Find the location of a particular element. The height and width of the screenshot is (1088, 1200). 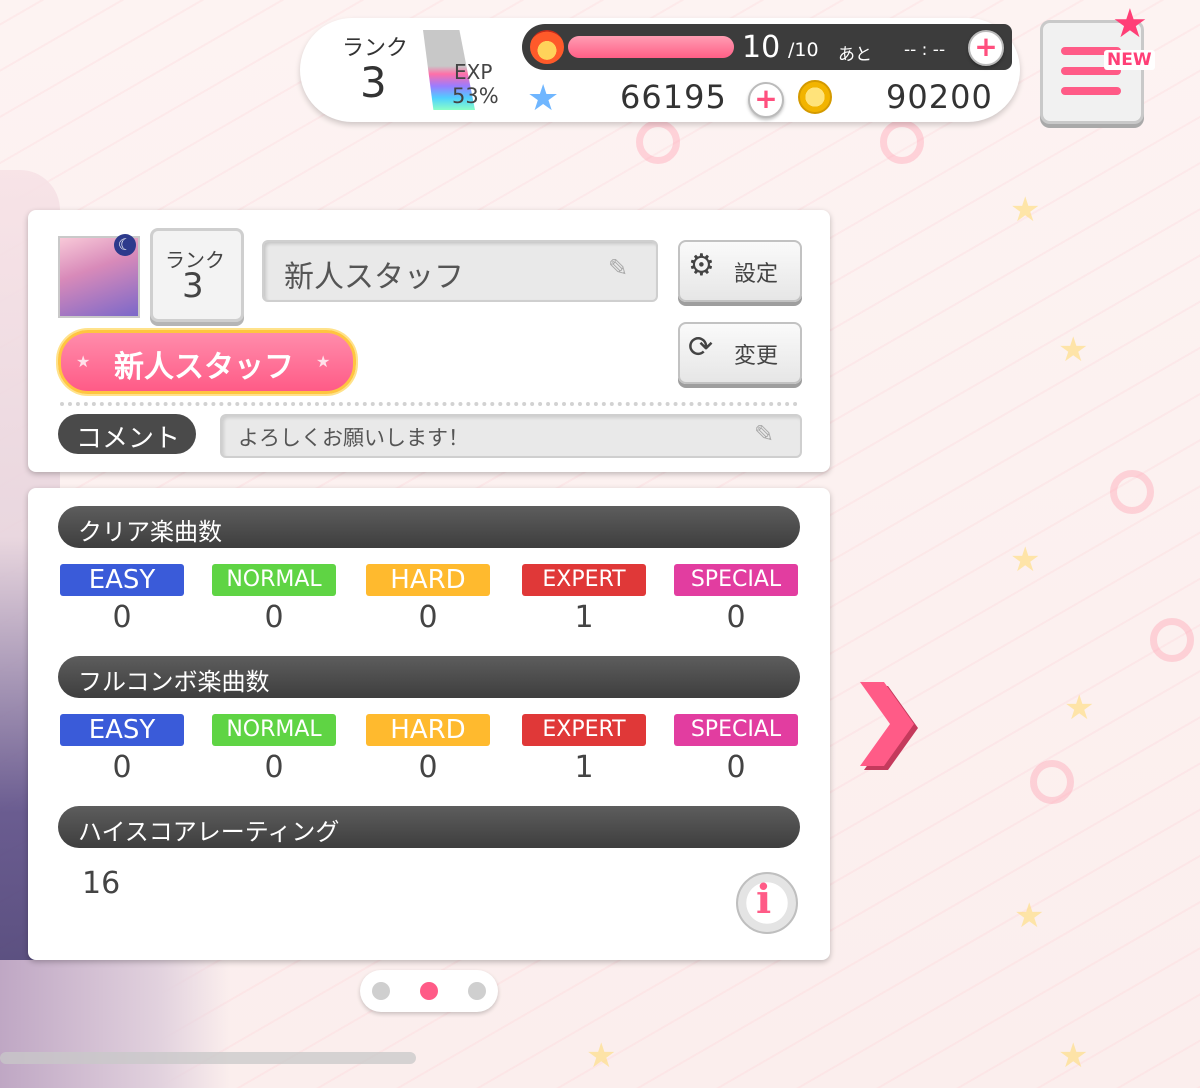

clear-count-expert: 1 is located at coordinates (584, 617).